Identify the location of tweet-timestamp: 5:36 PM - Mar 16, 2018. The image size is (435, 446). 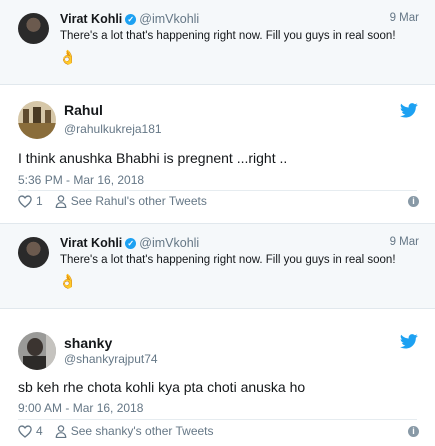
(81, 180).